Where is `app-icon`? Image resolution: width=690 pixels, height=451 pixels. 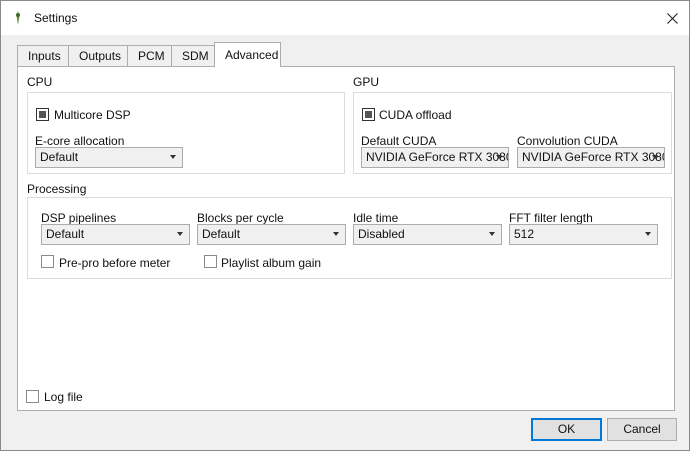
app-icon is located at coordinates (18, 18).